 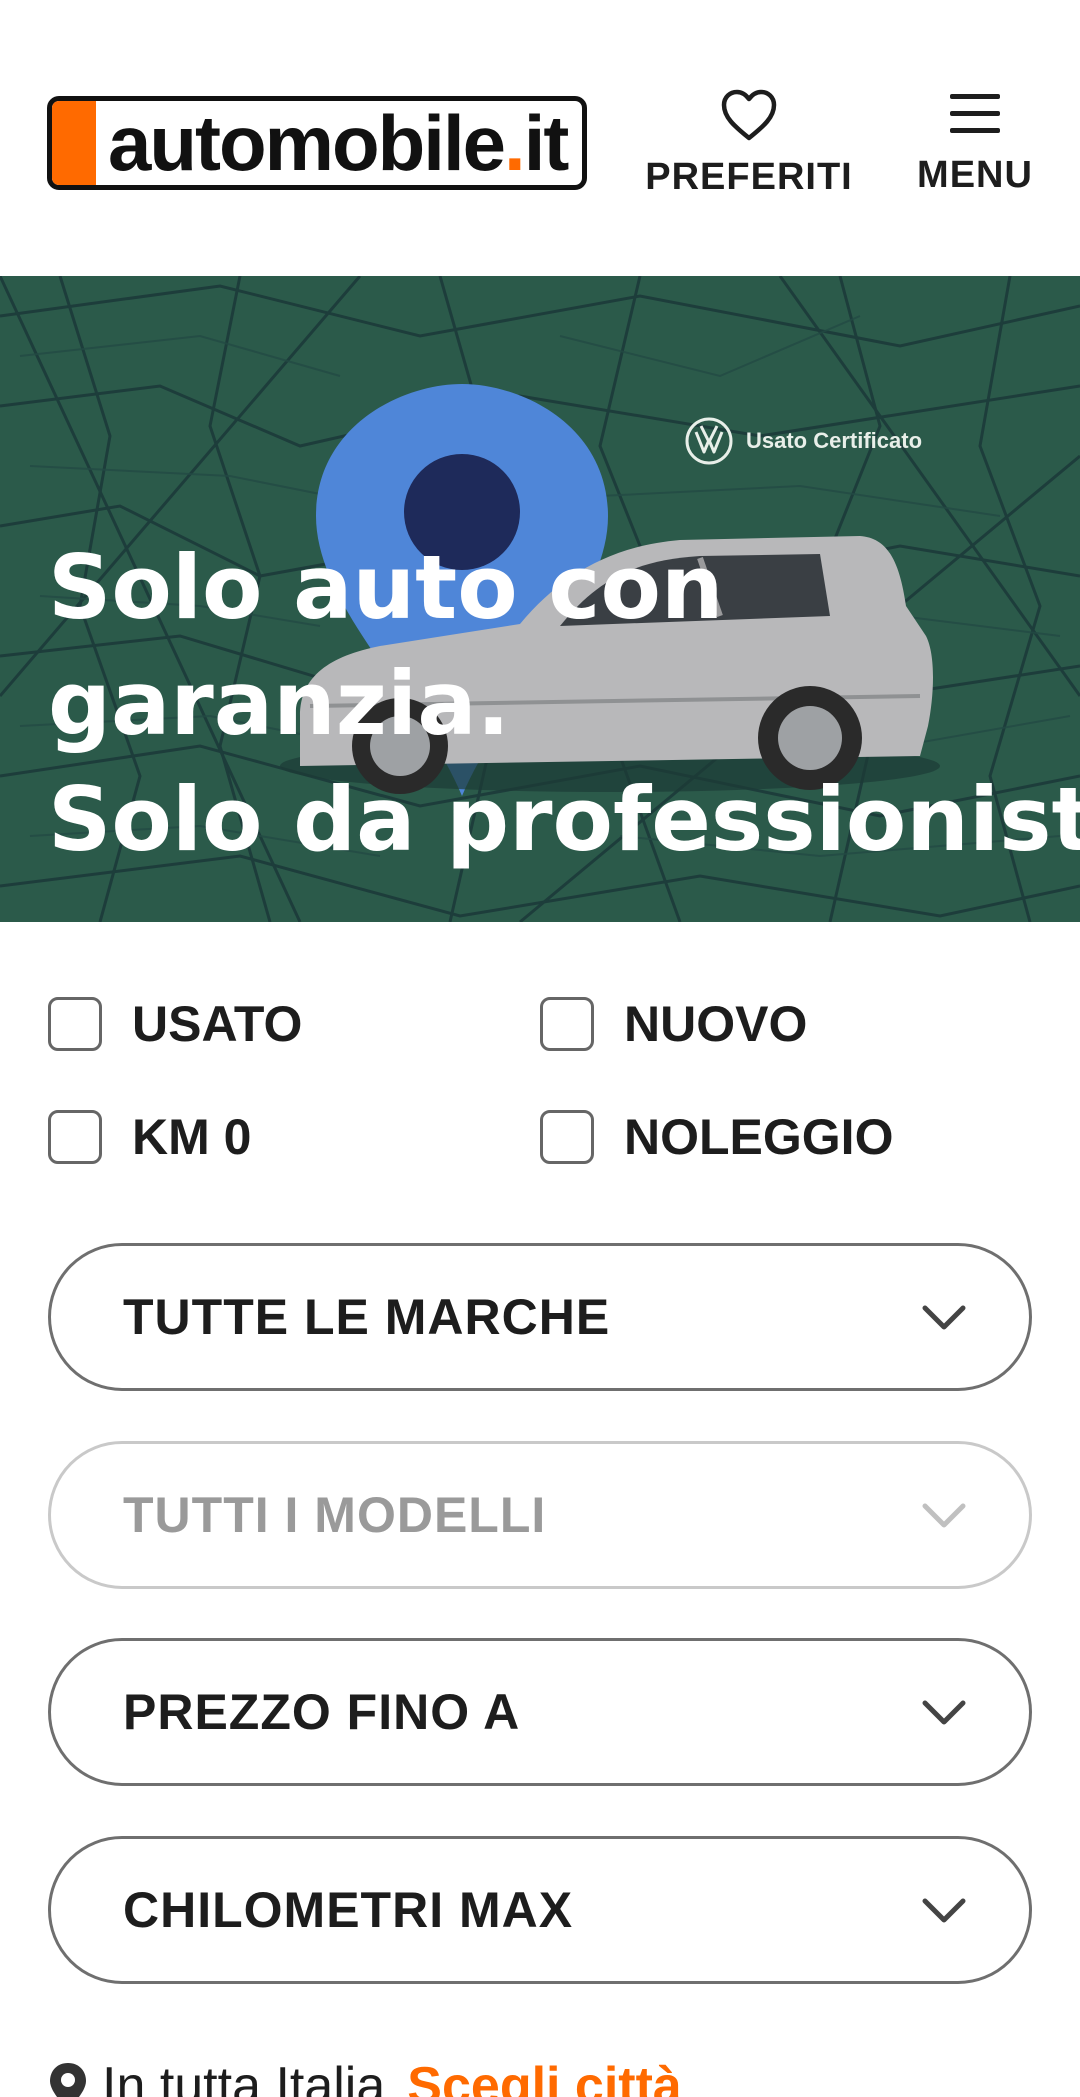 I want to click on select-max-price-value: PREZZO FINO A, so click(x=322, y=1712).